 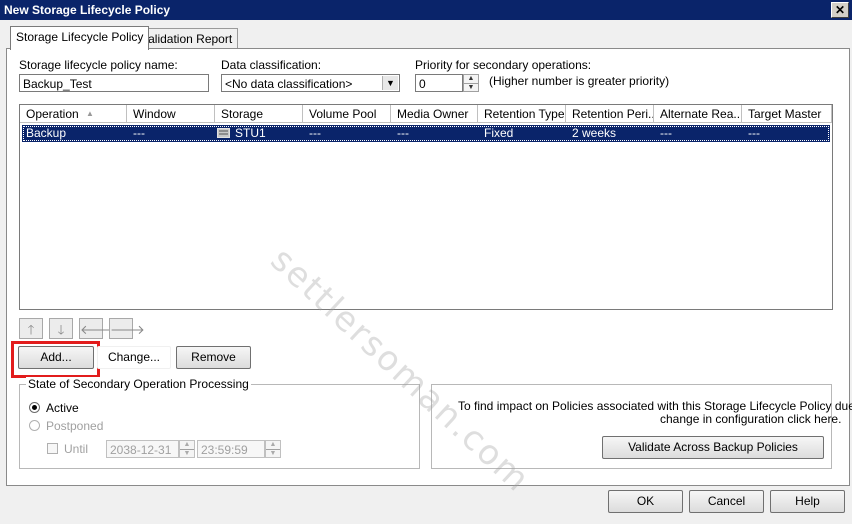 I want to click on active-radio-label: Active, so click(x=62, y=408).